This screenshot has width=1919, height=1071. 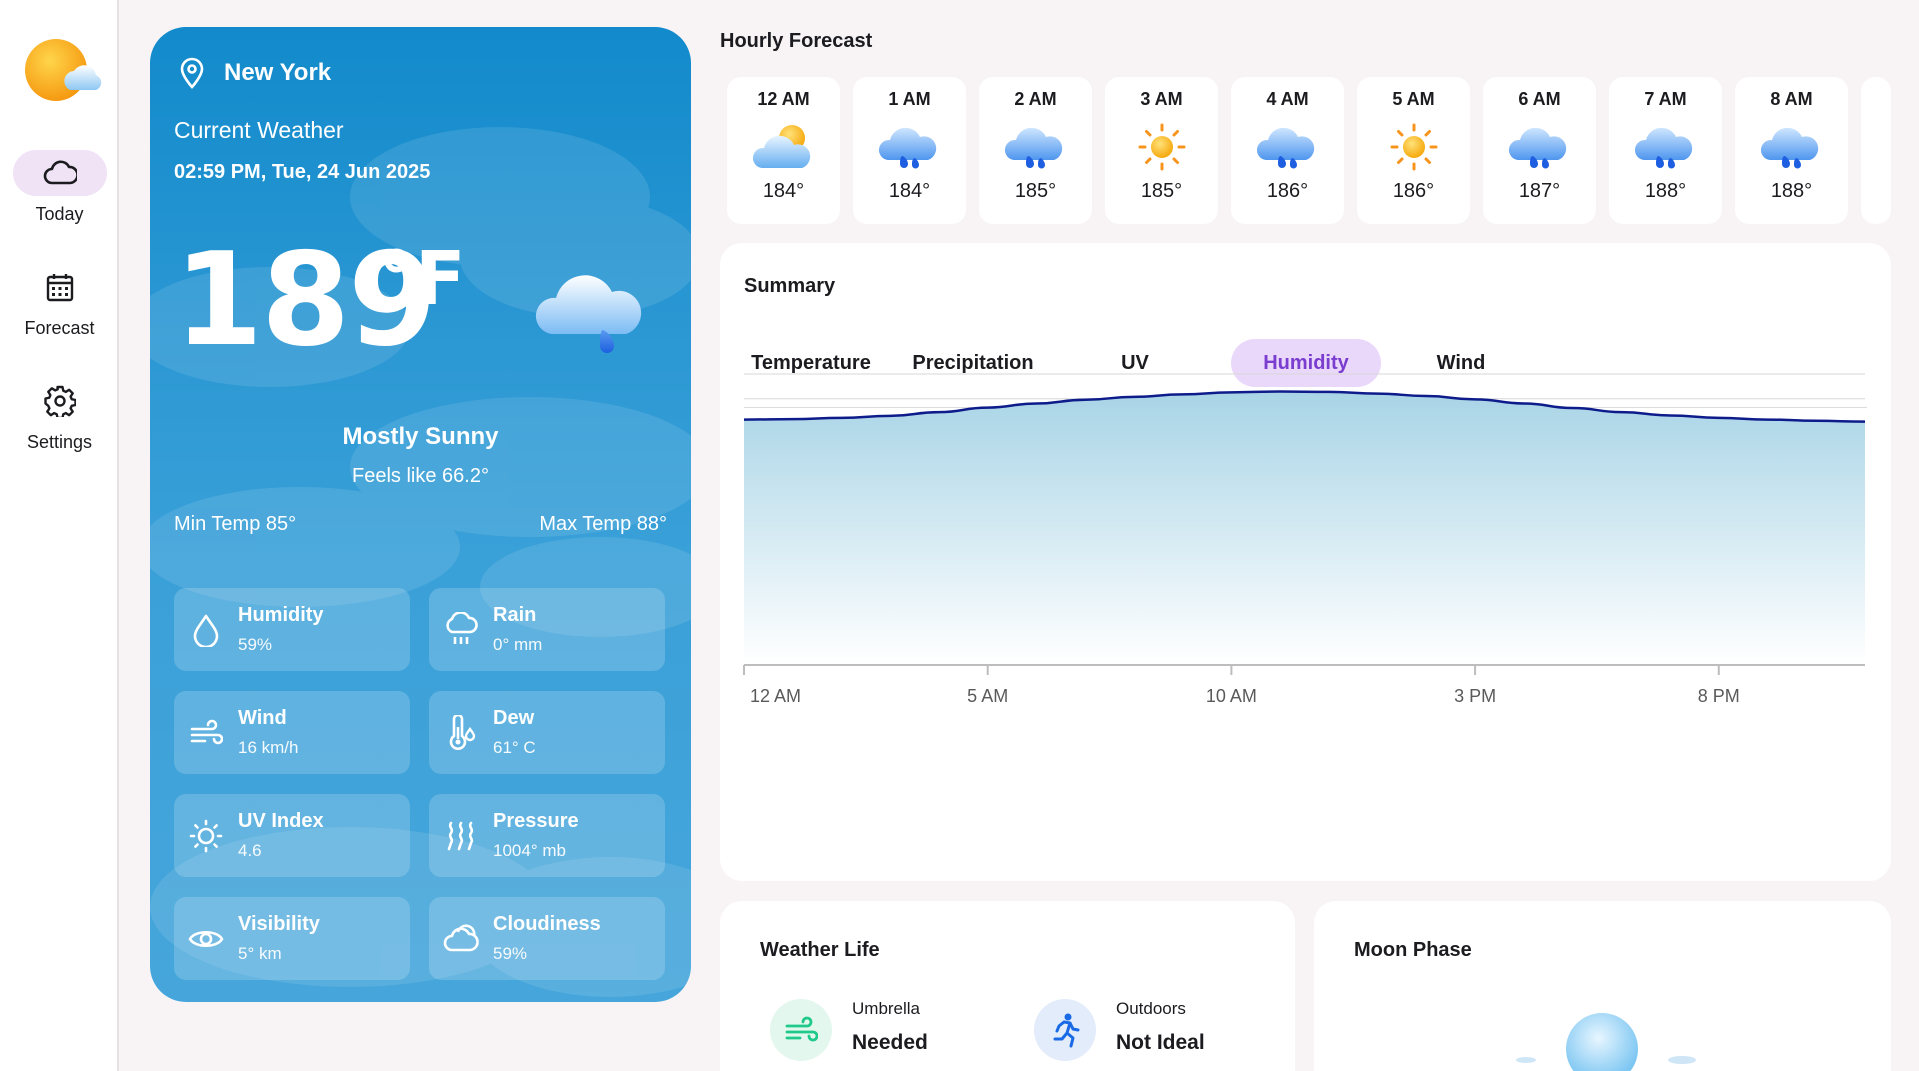 What do you see at coordinates (1606, 1042) in the screenshot?
I see `moon-phase-graphic` at bounding box center [1606, 1042].